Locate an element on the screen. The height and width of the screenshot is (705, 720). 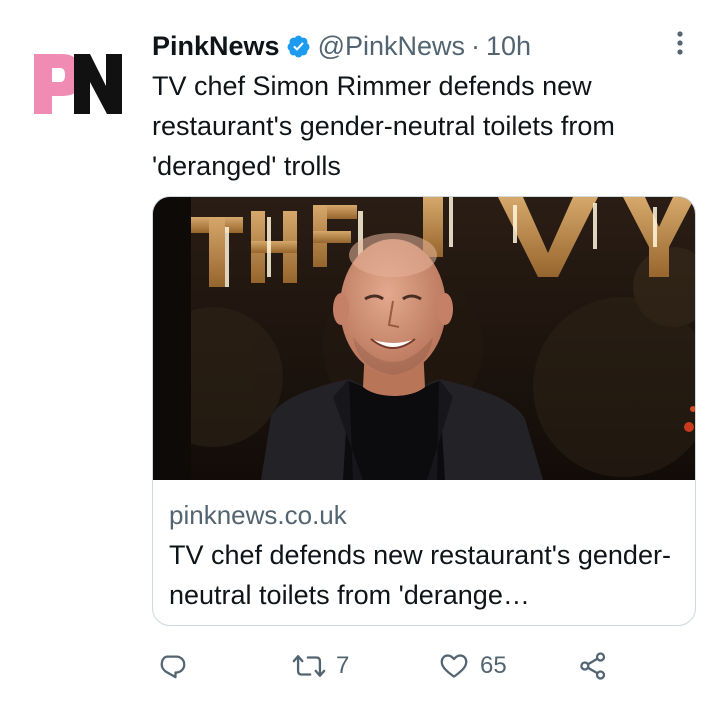
pinknews-logo-avatar is located at coordinates (78, 84).